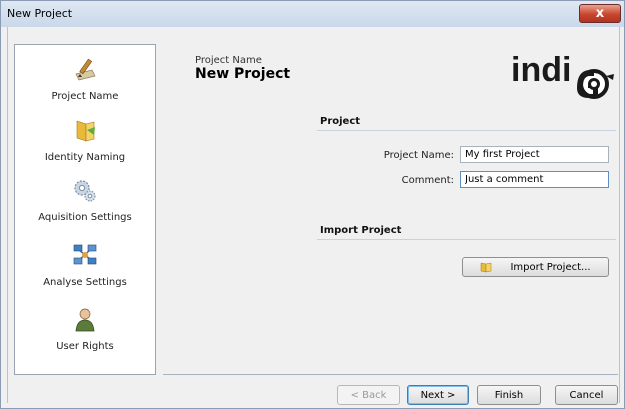  Describe the element at coordinates (509, 395) in the screenshot. I see `finish-button: Finish` at that location.